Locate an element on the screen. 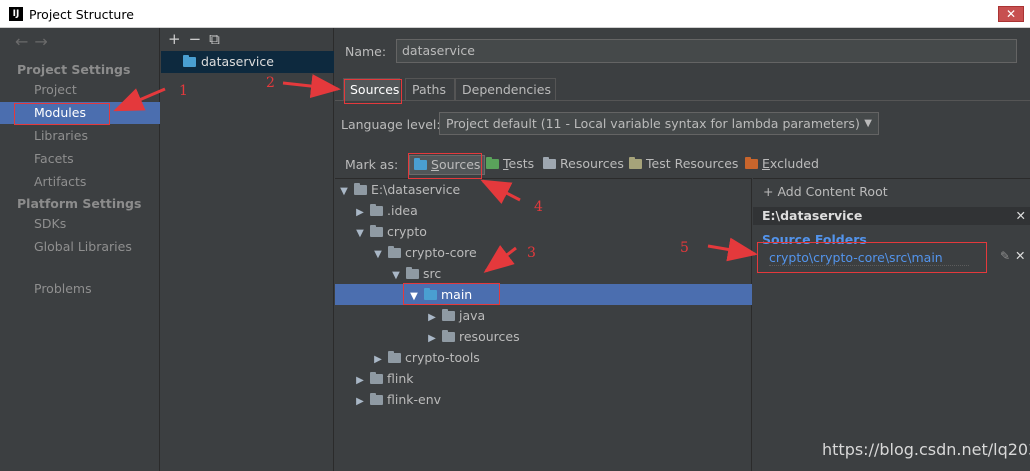 Image resolution: width=1030 pixels, height=471 pixels. copy-module-icon: ⧉ is located at coordinates (214, 39).